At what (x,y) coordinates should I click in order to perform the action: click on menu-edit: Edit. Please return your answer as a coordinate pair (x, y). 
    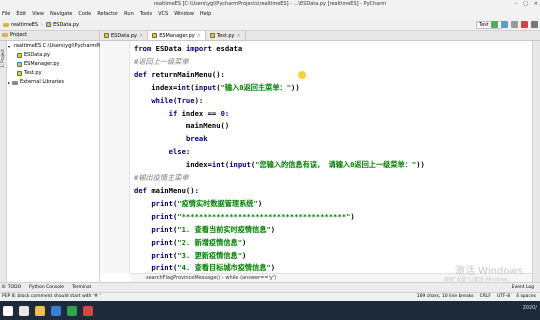
    Looking at the image, I should click on (21, 14).